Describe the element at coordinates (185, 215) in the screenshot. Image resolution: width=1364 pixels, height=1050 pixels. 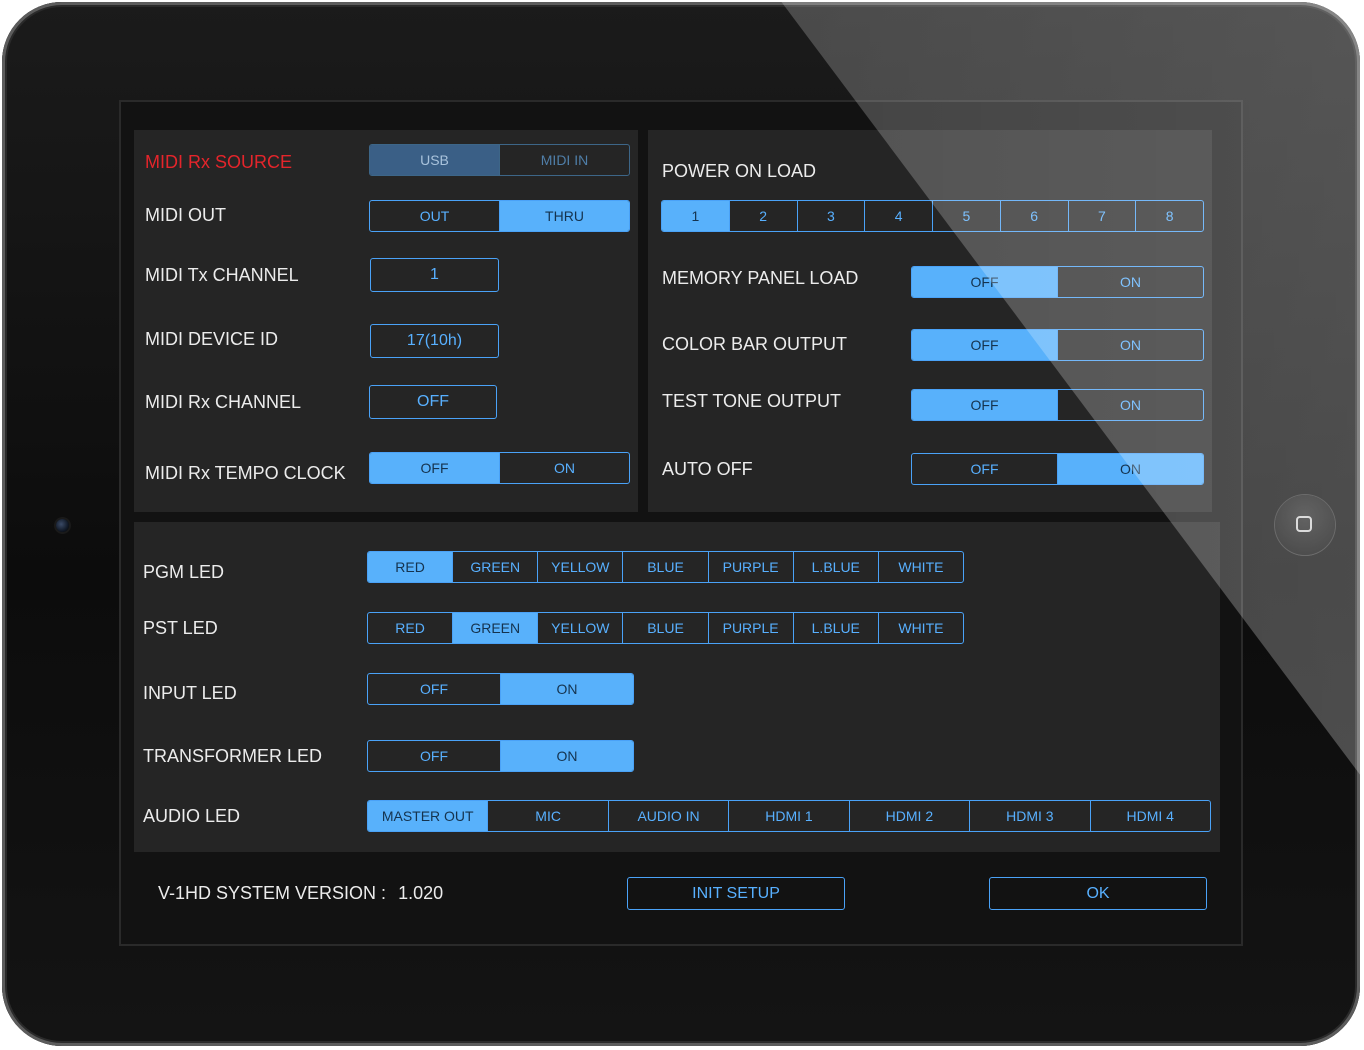
I see `midi-out-label: MIDI OUT` at that location.